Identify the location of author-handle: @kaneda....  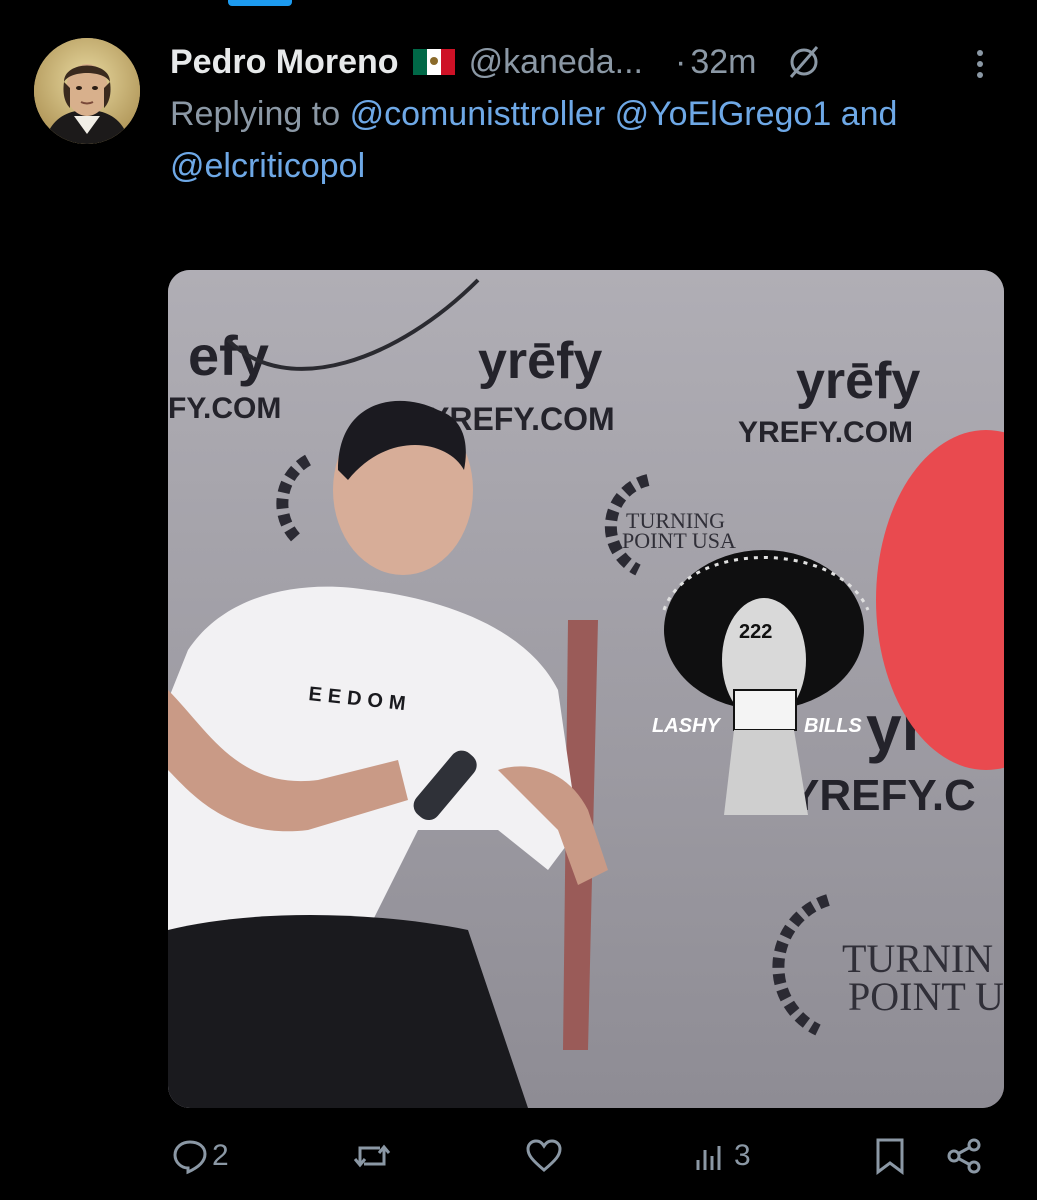
(556, 62).